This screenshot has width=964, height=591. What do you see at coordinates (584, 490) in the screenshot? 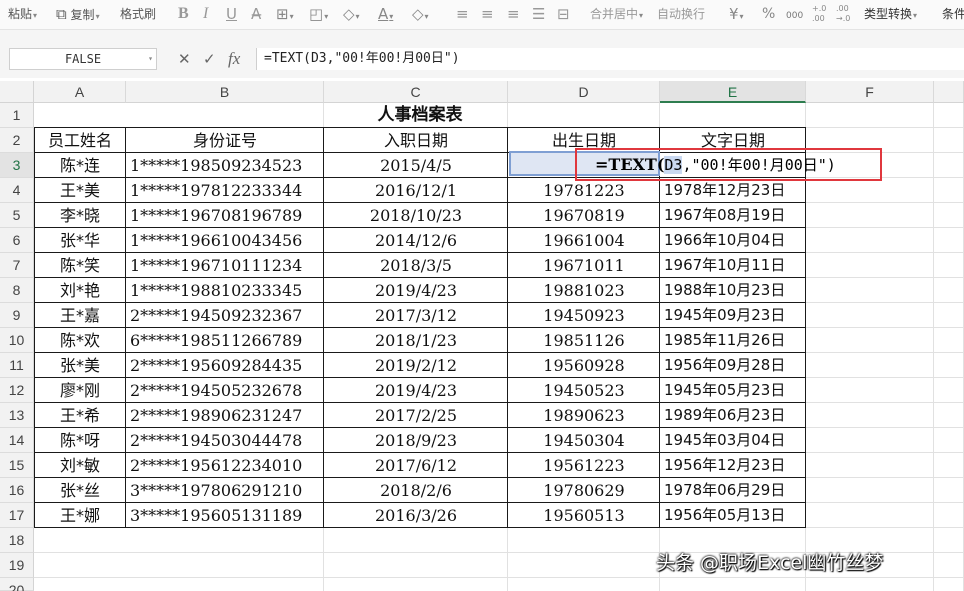
I see `table-cell: 19780629` at bounding box center [584, 490].